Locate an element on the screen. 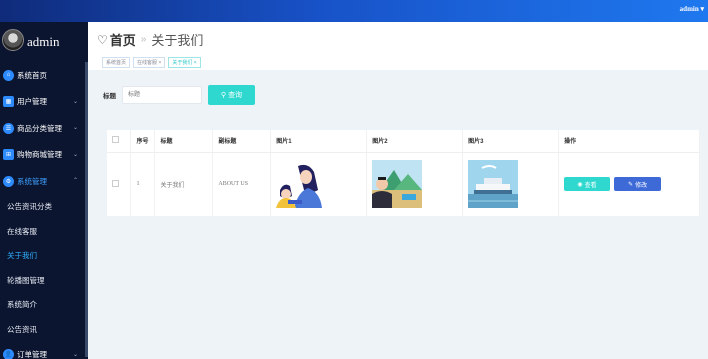 This screenshot has height=359, width=708. home-icon: ⌂ is located at coordinates (8, 75).